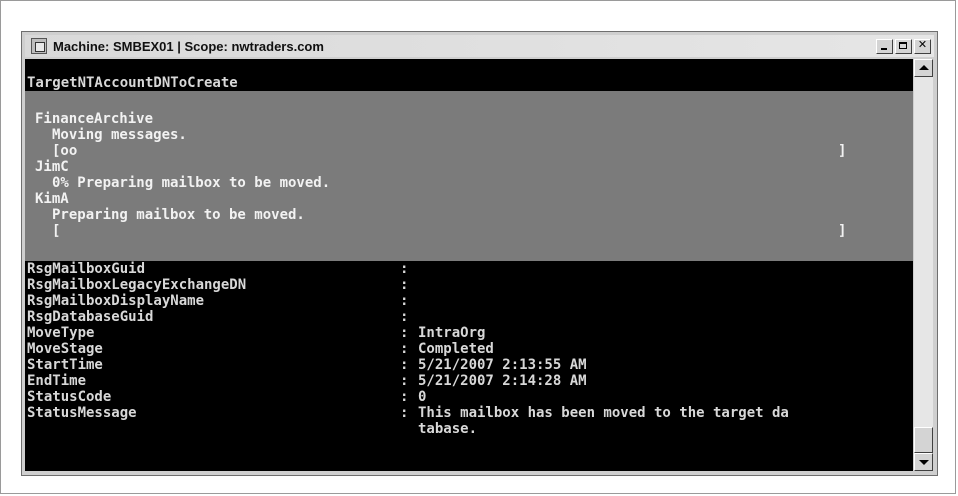  I want to click on progress-activity: KimA, so click(52, 199).